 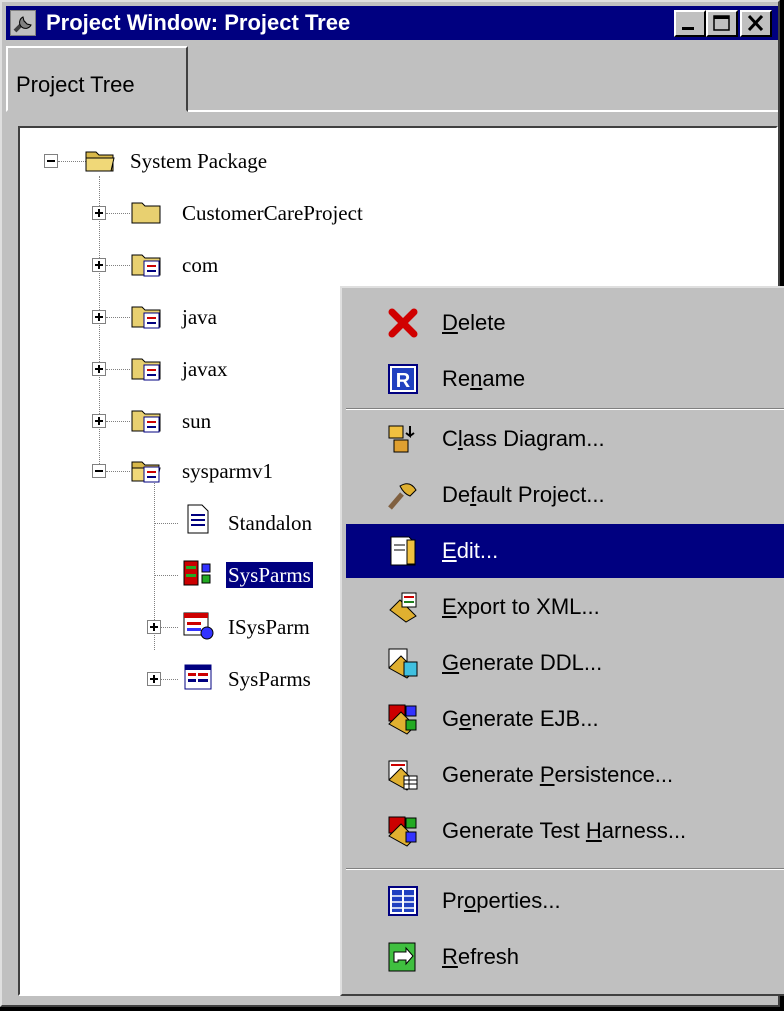 What do you see at coordinates (565, 957) in the screenshot?
I see `menu-item-refresh: Refresh` at bounding box center [565, 957].